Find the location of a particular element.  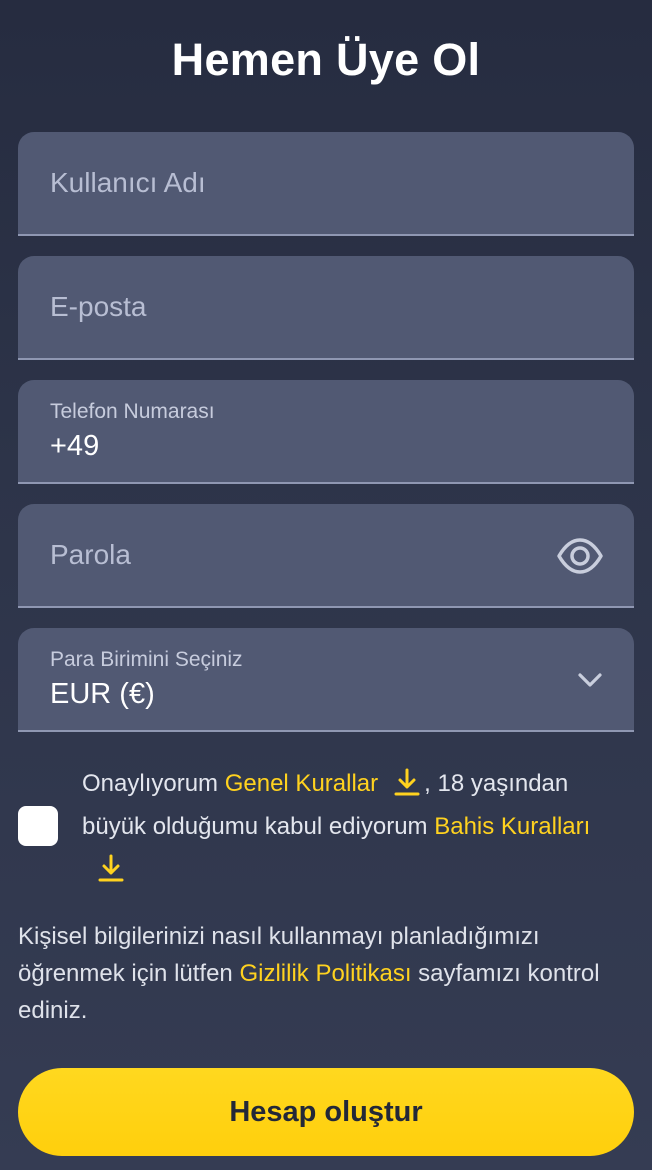

create-account-label: Hesap oluştur is located at coordinates (326, 1111).